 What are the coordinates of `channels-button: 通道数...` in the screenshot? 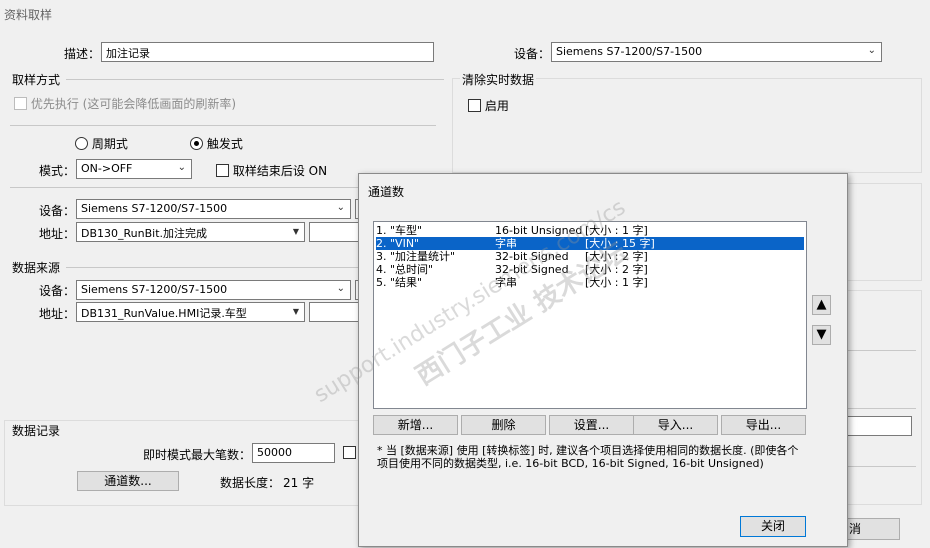 It's located at (128, 481).